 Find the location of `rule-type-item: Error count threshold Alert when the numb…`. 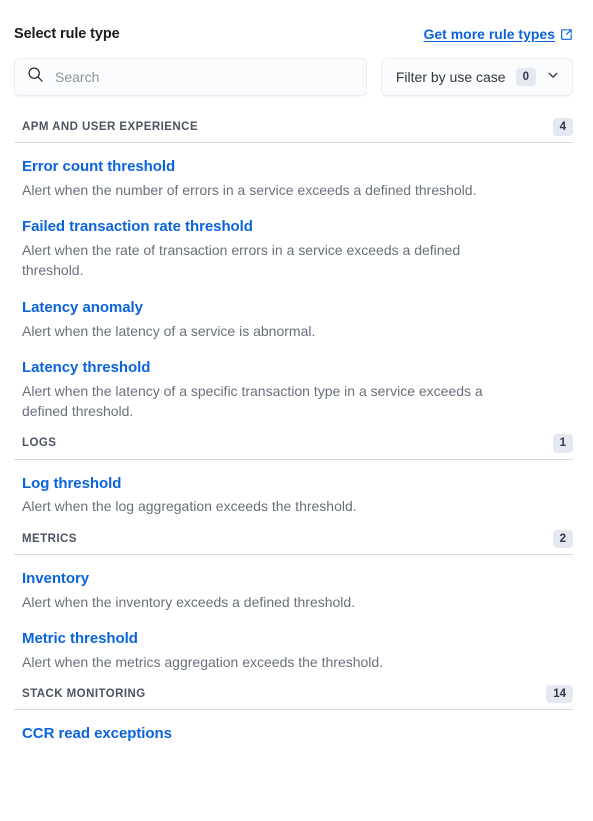

rule-type-item: Error count threshold Alert when the numb… is located at coordinates (293, 177).